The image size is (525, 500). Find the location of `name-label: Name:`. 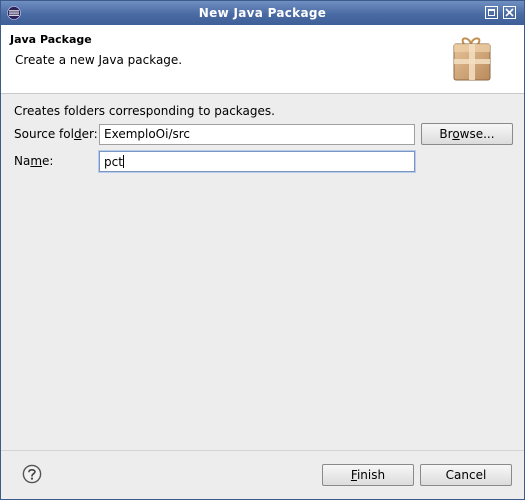

name-label: Name: is located at coordinates (34, 161).